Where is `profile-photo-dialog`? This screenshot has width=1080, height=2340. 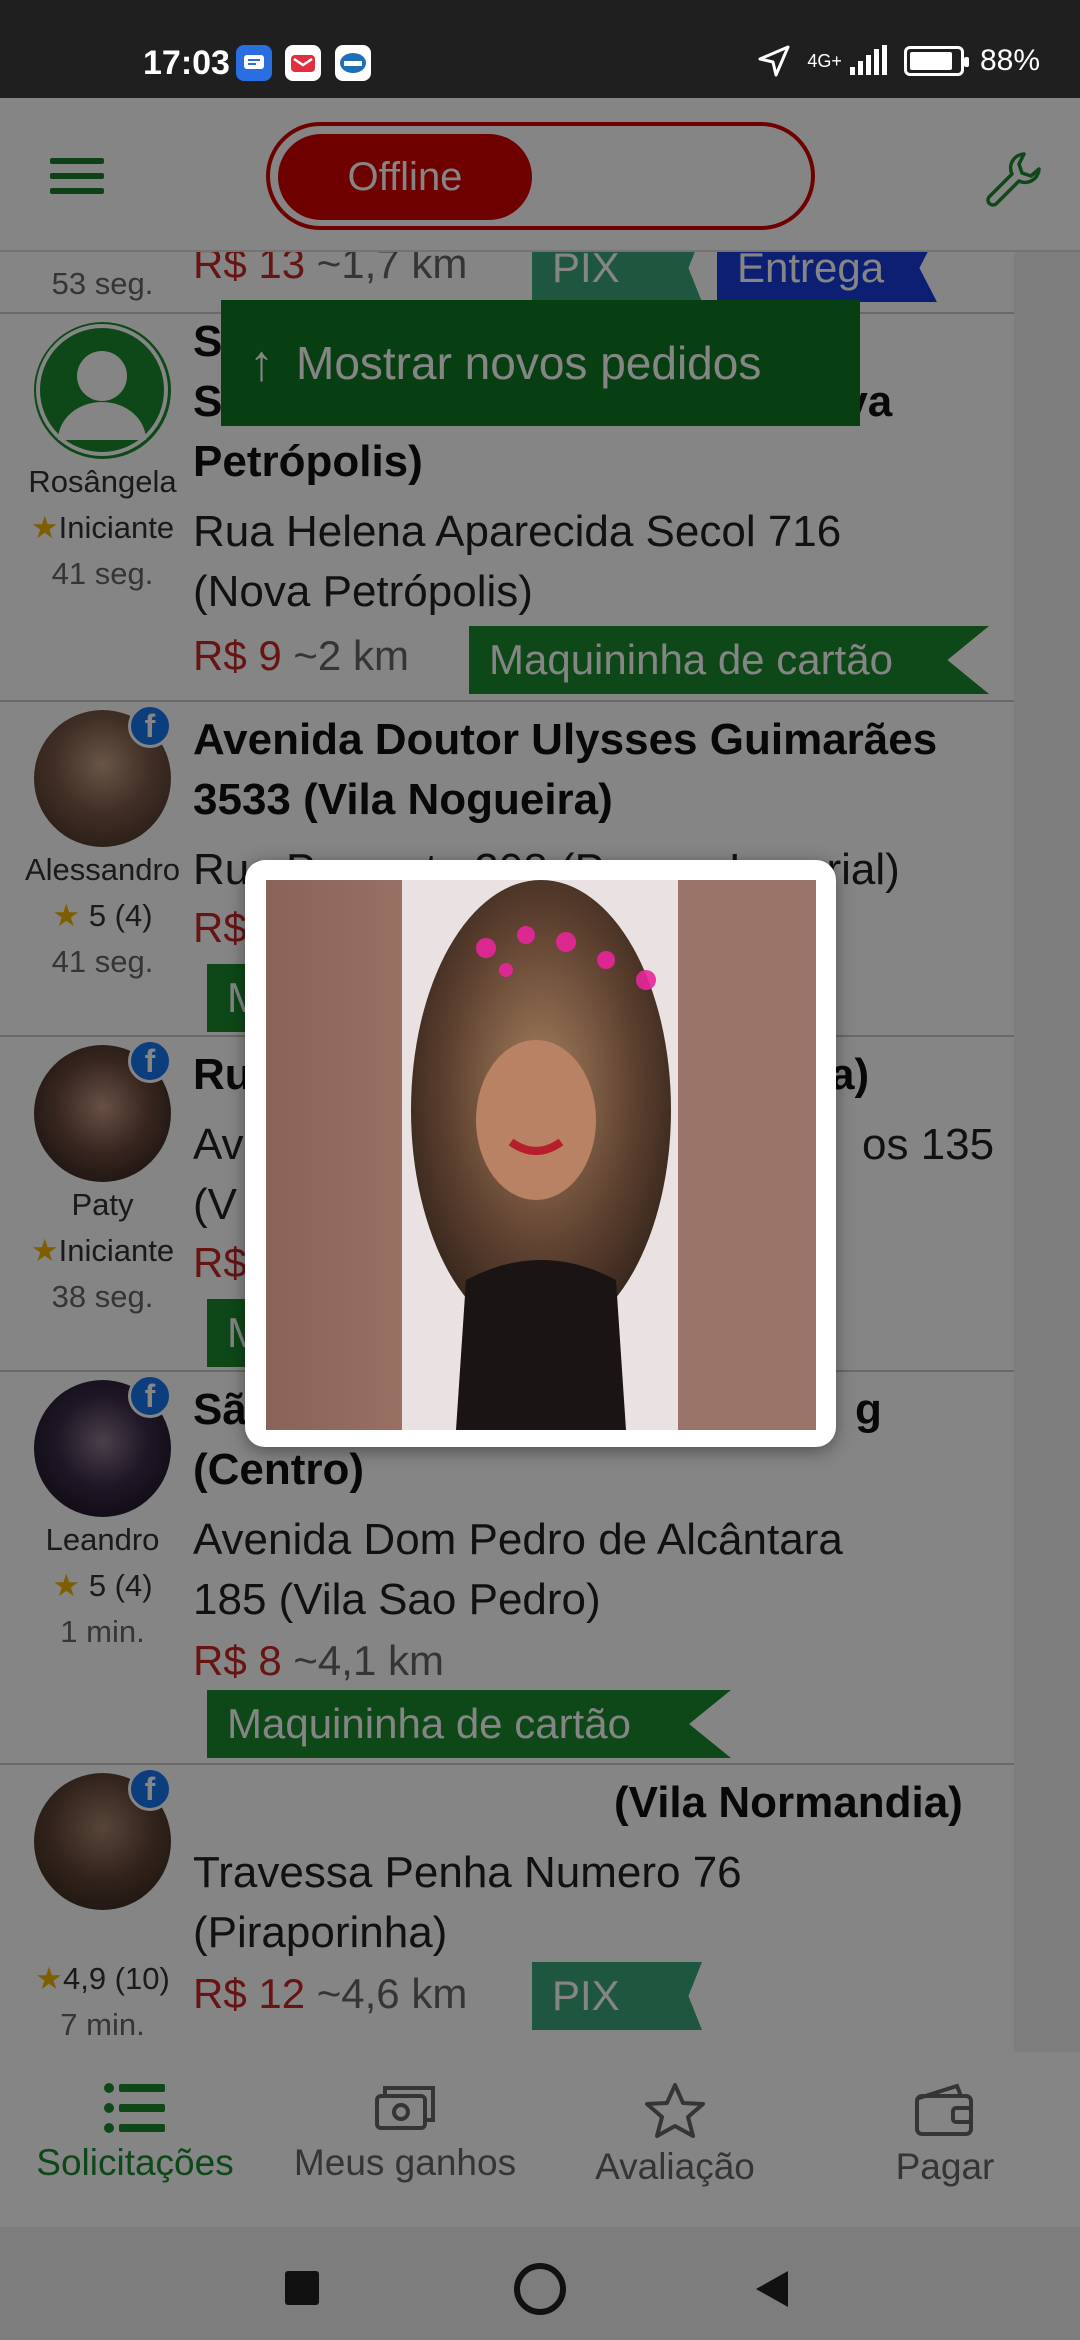
profile-photo-dialog is located at coordinates (540, 1153).